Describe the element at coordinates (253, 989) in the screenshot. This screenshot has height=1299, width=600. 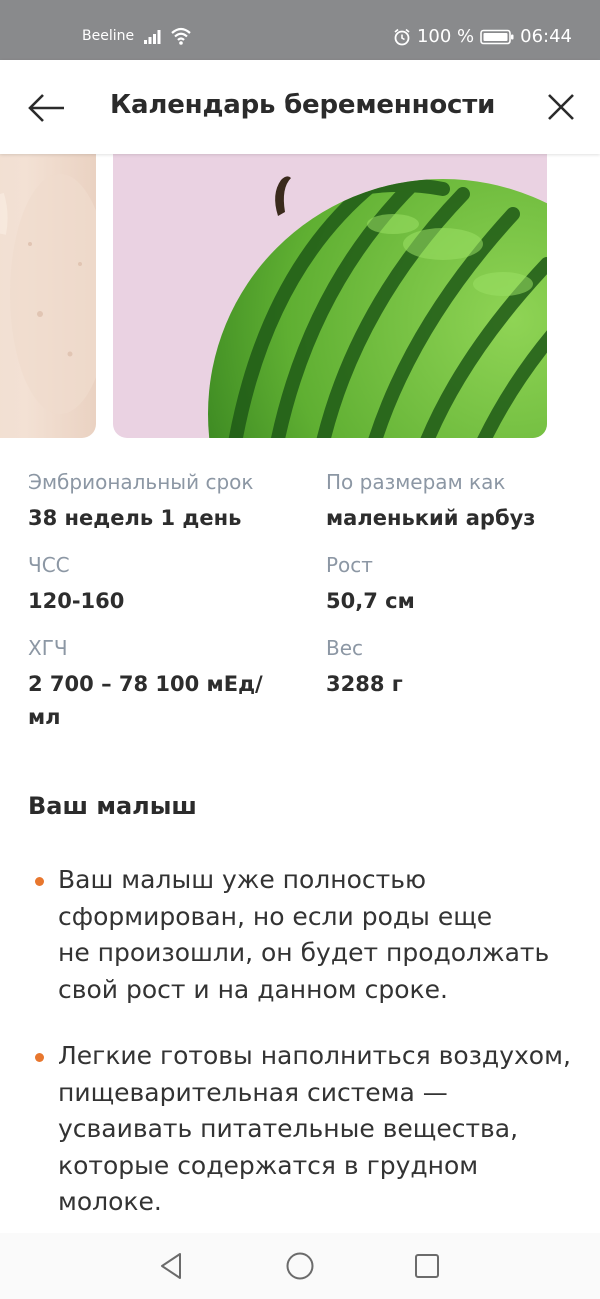
I see `list-item-line: свой рост и на данном сроке.` at that location.